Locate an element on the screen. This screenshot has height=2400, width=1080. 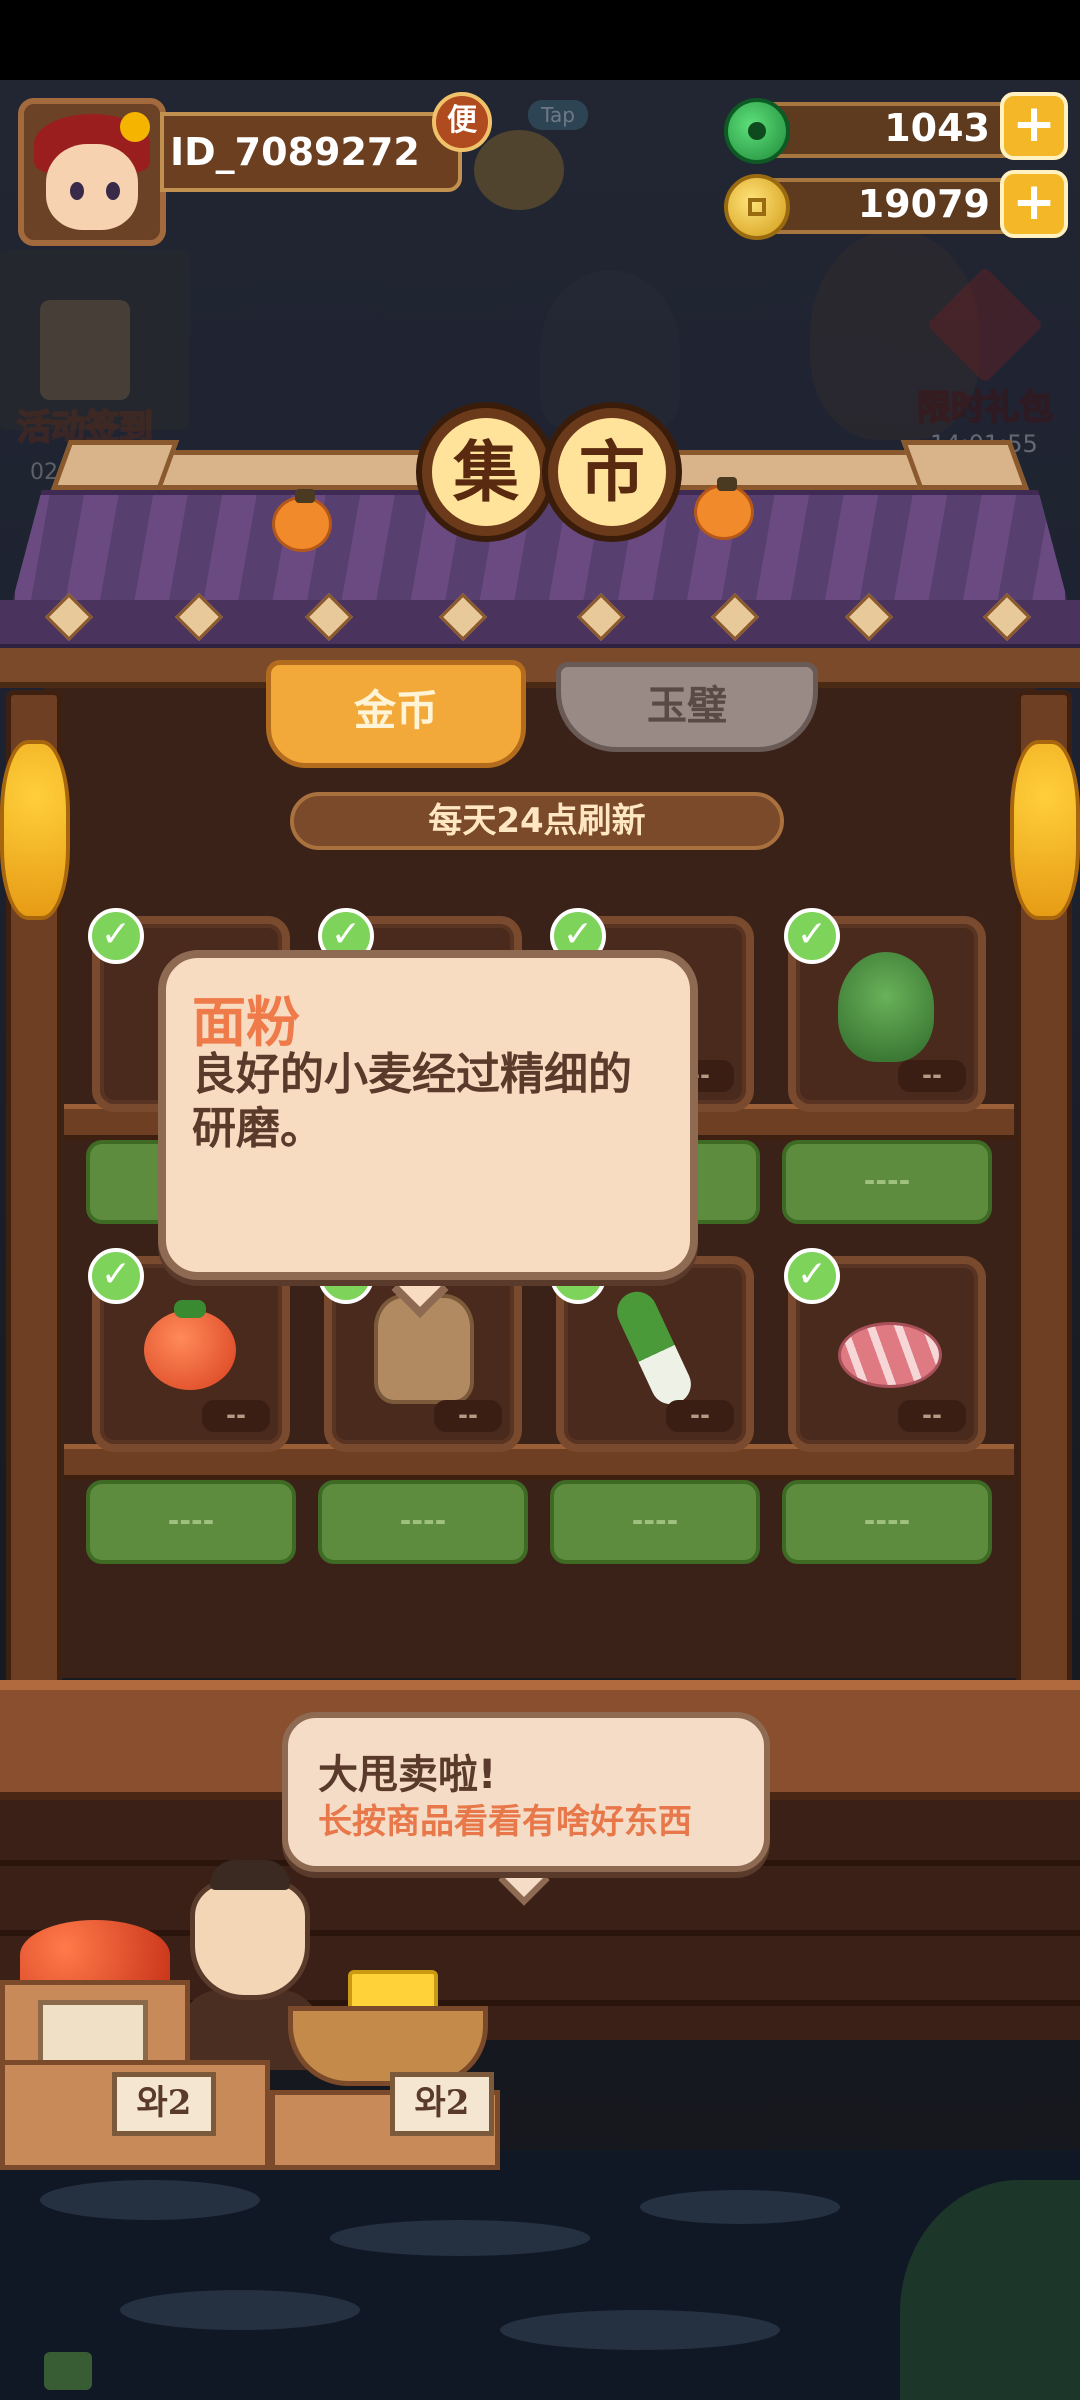
refresh-notice: 每天24点刷新 is located at coordinates (537, 821).